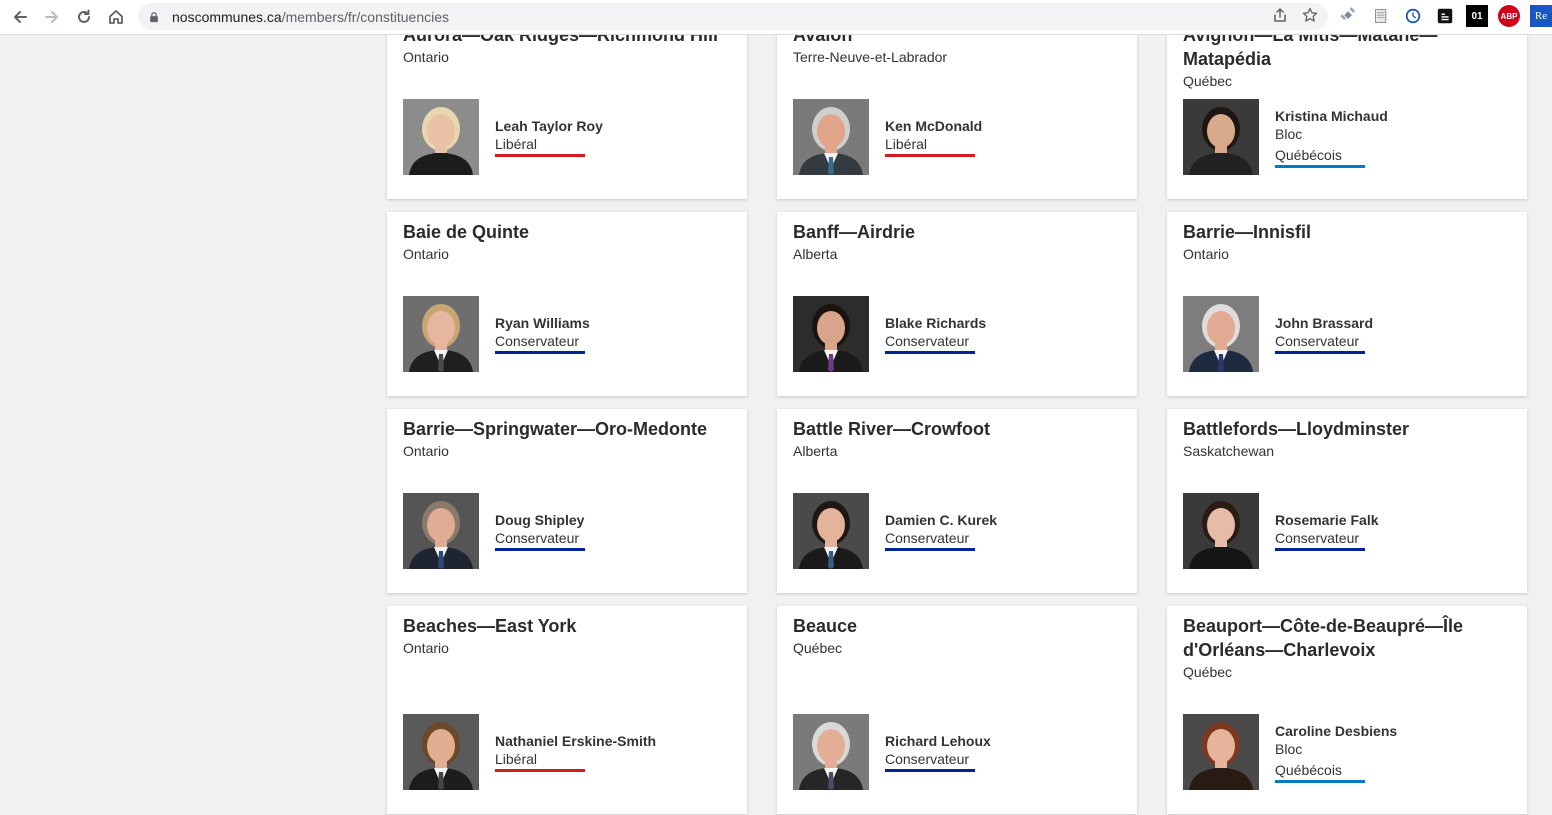 This screenshot has width=1552, height=815. I want to click on home-icon, so click(116, 17).